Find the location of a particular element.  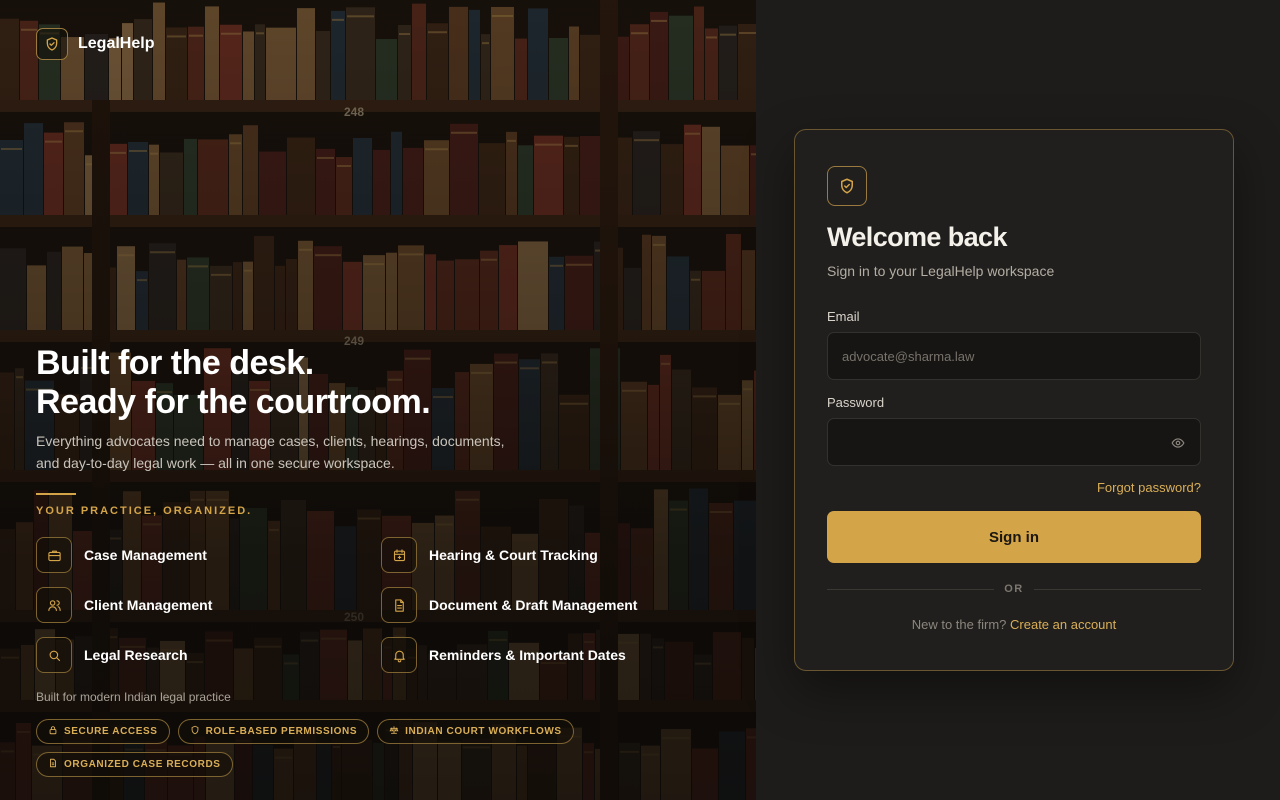

brand: LegalHelp is located at coordinates (95, 44).